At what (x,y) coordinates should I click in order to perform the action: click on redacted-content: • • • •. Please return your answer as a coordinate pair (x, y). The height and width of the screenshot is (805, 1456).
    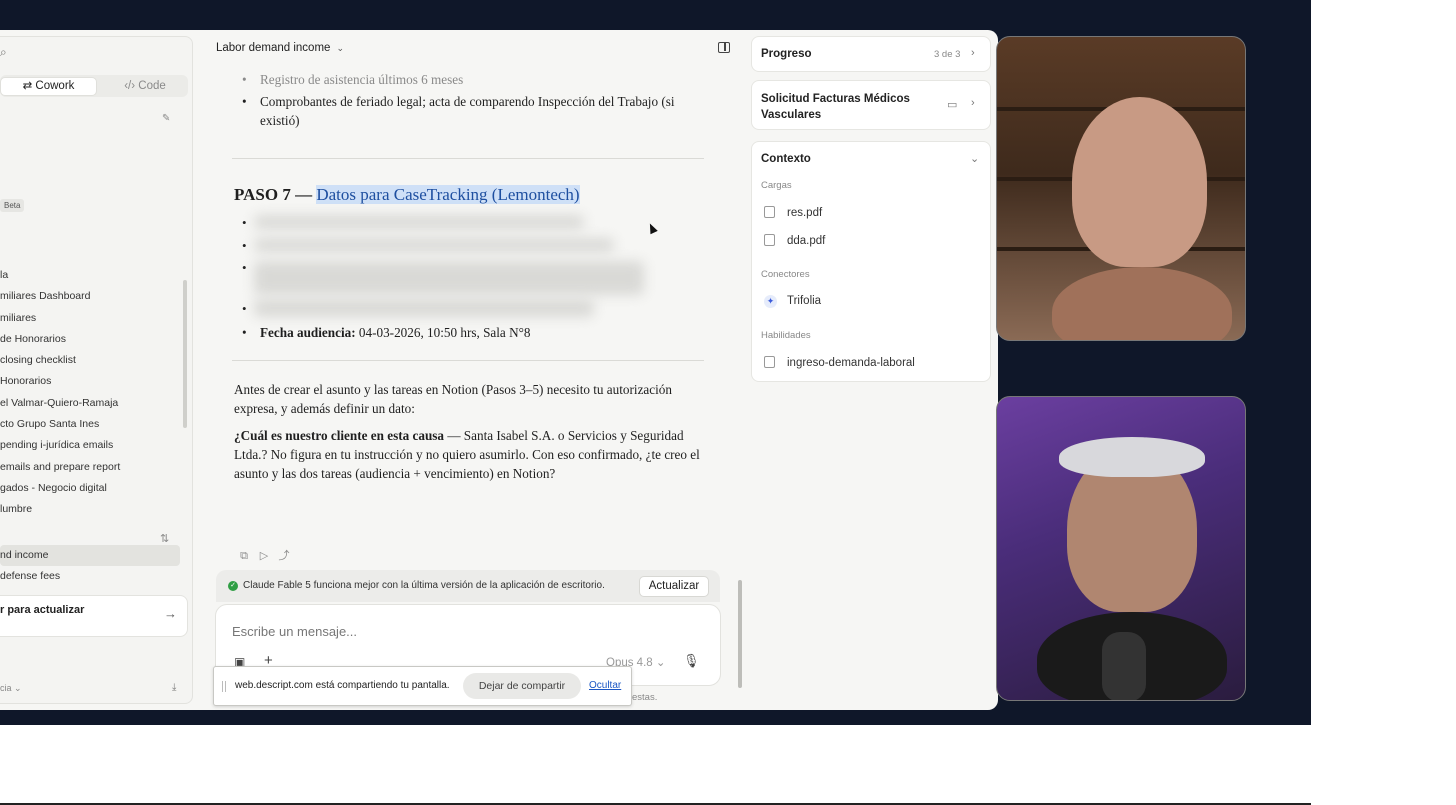
    Looking at the image, I should click on (469, 266).